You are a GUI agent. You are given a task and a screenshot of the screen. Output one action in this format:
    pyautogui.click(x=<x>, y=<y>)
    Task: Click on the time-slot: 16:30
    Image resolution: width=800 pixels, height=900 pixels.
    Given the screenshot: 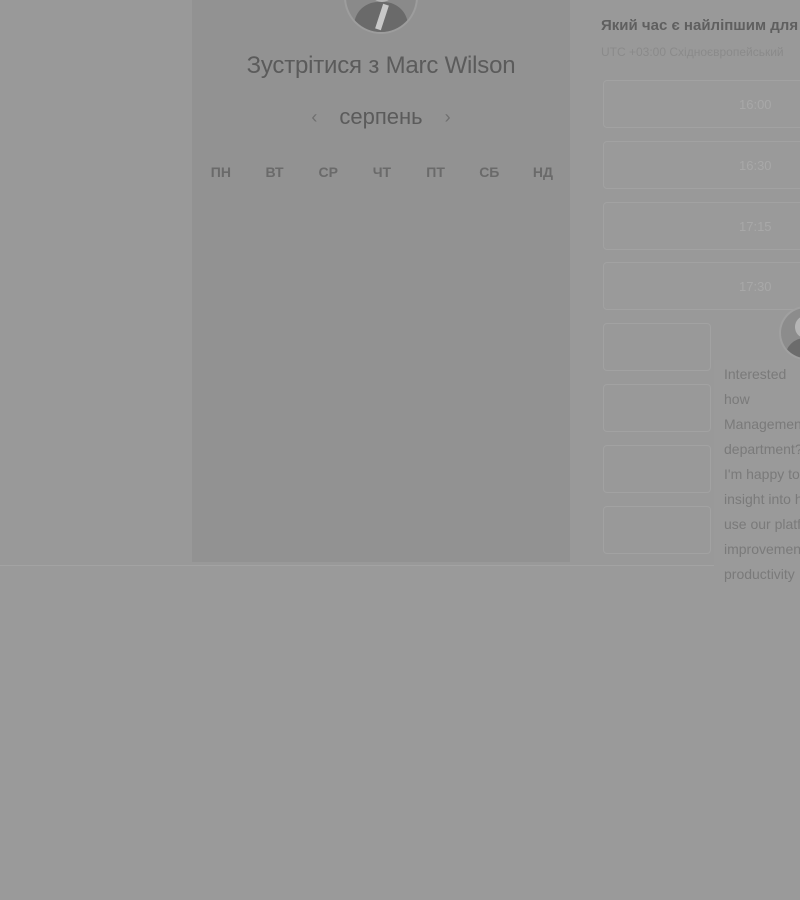 What is the action you would take?
    pyautogui.click(x=701, y=165)
    